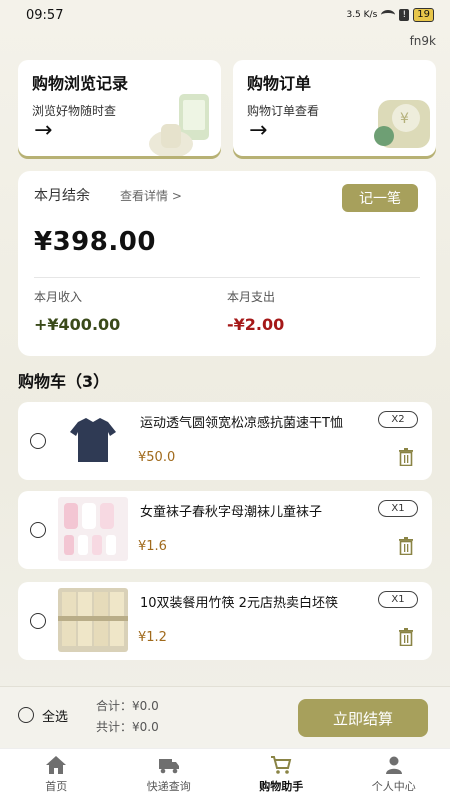  I want to click on item-price: ¥50.0, so click(157, 457).